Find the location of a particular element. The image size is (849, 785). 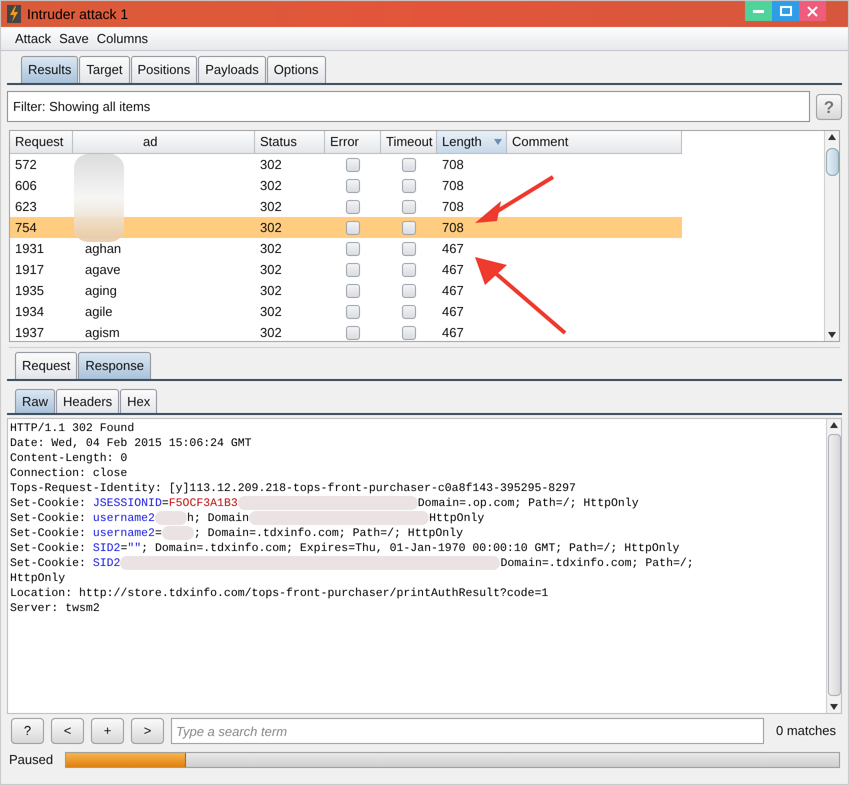

table-cell: aghan is located at coordinates (103, 248).